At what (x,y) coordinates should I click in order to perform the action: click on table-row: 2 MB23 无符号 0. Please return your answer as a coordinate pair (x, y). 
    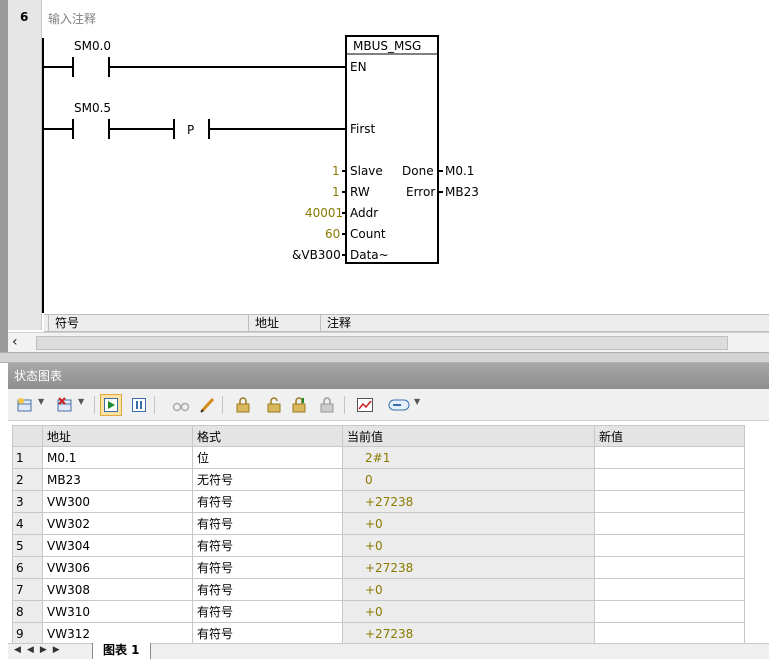
    Looking at the image, I should click on (378, 479).